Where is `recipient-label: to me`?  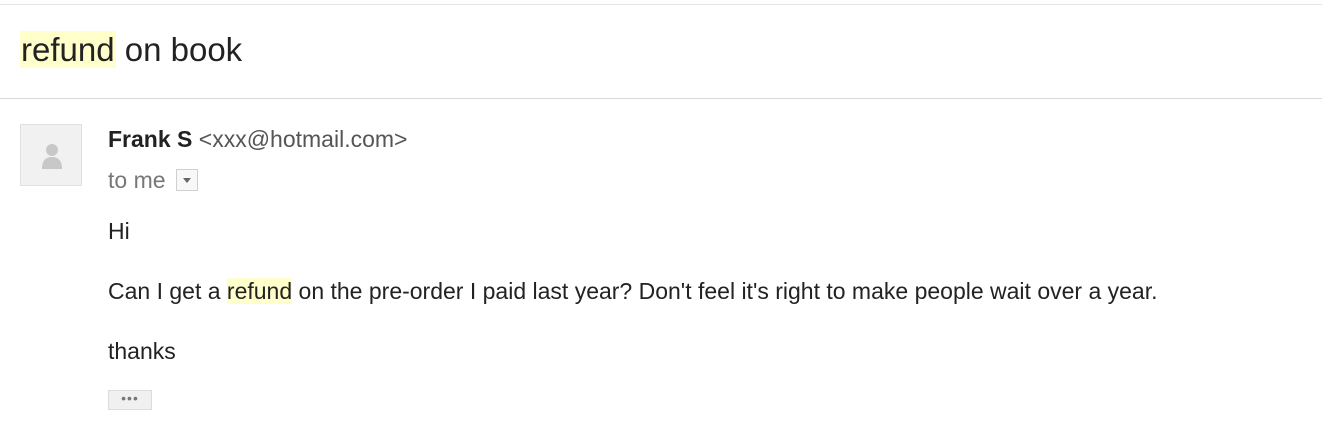 recipient-label: to me is located at coordinates (137, 180).